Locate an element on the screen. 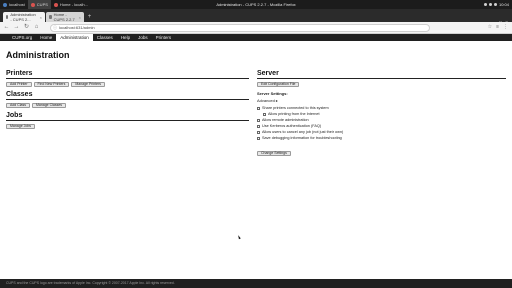 Image resolution: width=512 pixels, height=288 pixels. cups-brand-link: CUPS.org is located at coordinates (22, 37).